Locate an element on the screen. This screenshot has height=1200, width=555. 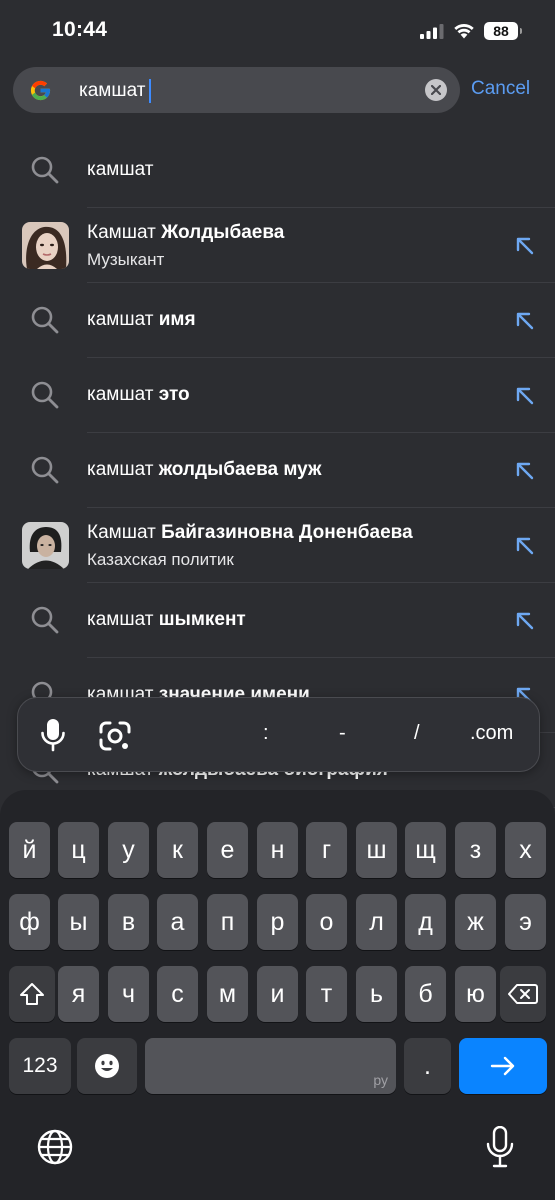
clear-search-button is located at coordinates (436, 90).